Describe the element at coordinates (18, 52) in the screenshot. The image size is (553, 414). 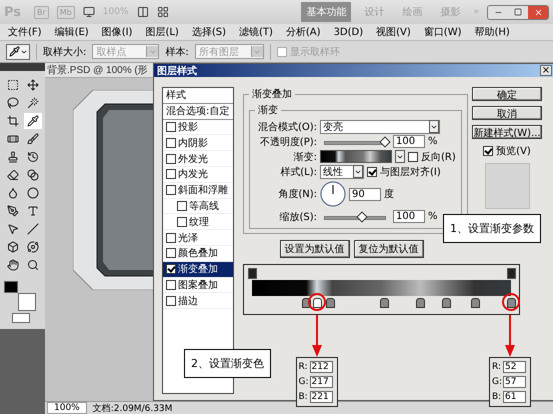
I see `tool-preset-picker` at that location.